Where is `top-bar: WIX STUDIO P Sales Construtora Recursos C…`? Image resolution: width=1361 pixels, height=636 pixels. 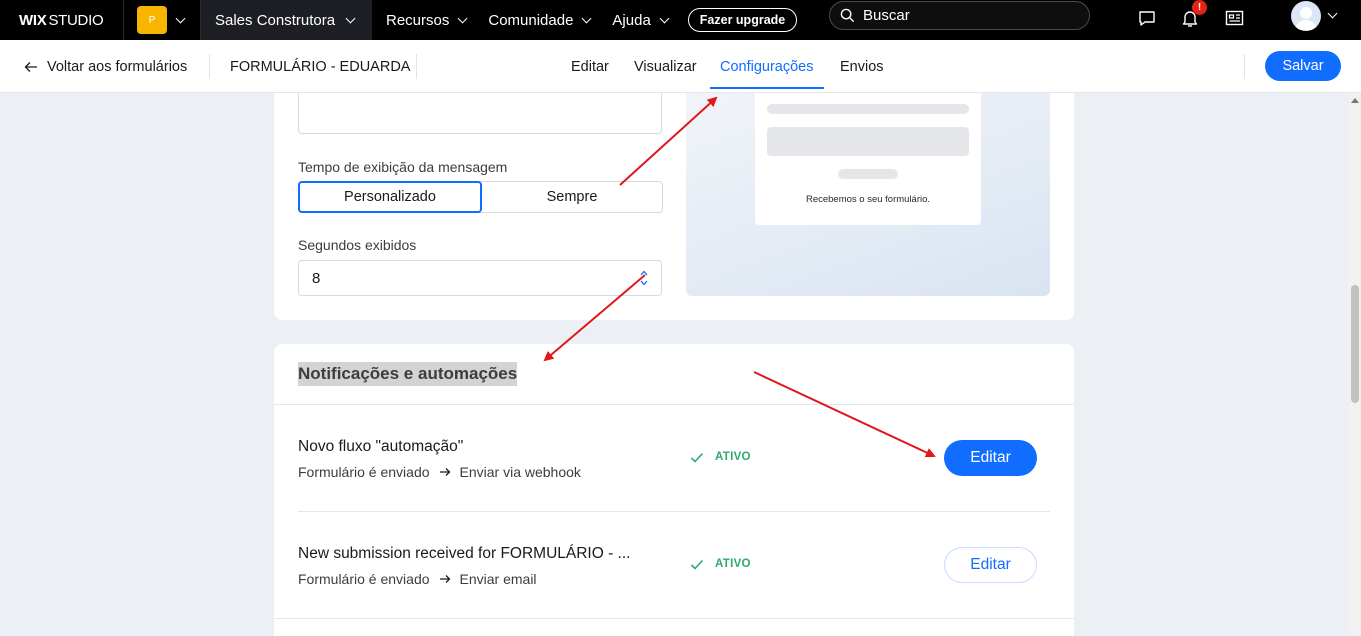
top-bar: WIX STUDIO P Sales Construtora Recursos C… is located at coordinates (680, 20).